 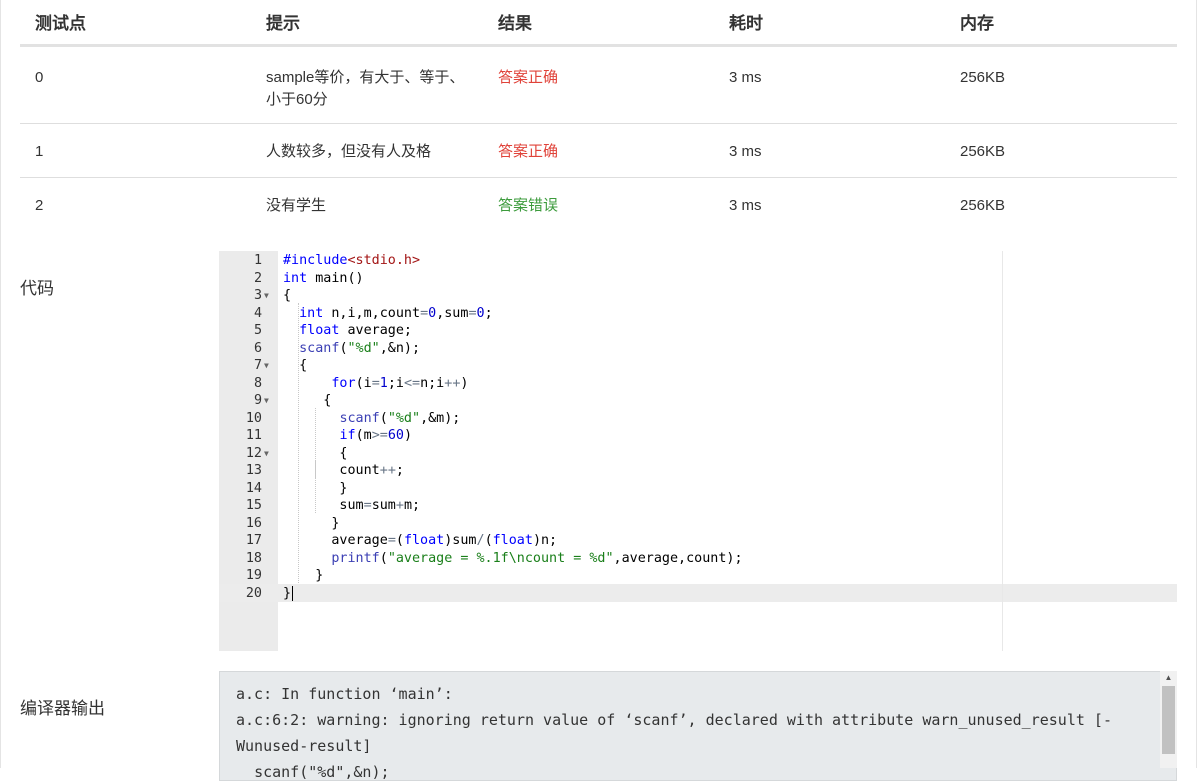 What do you see at coordinates (698, 296) in the screenshot?
I see `code-line: 3 ▼ {` at bounding box center [698, 296].